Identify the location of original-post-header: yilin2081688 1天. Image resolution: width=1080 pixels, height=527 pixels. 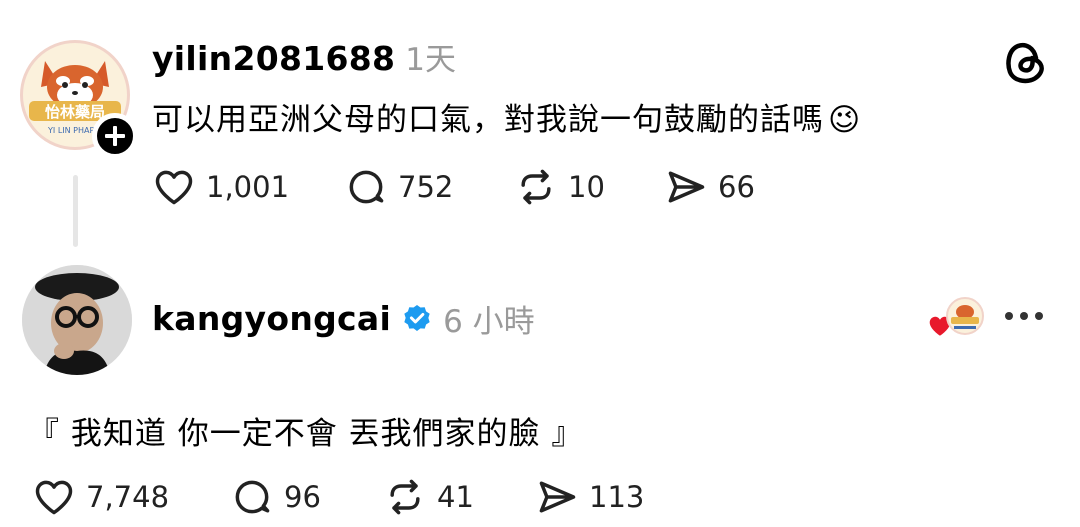
(304, 56).